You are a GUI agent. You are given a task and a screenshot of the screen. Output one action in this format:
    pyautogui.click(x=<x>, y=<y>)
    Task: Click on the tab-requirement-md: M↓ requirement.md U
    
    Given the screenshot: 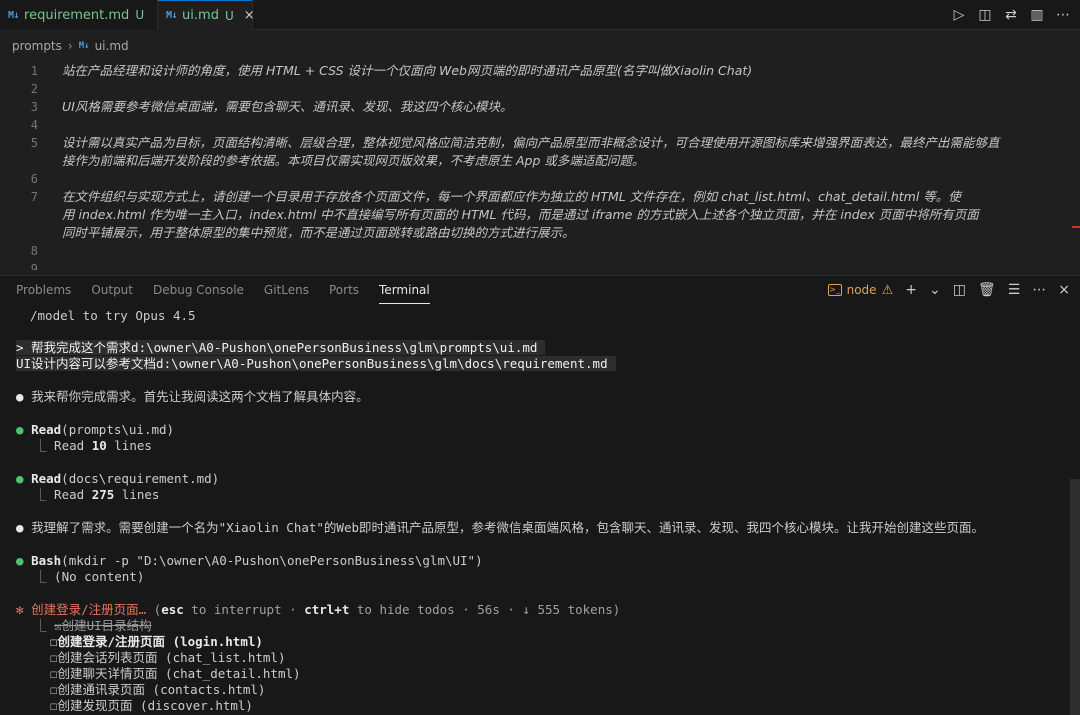 What is the action you would take?
    pyautogui.click(x=79, y=15)
    